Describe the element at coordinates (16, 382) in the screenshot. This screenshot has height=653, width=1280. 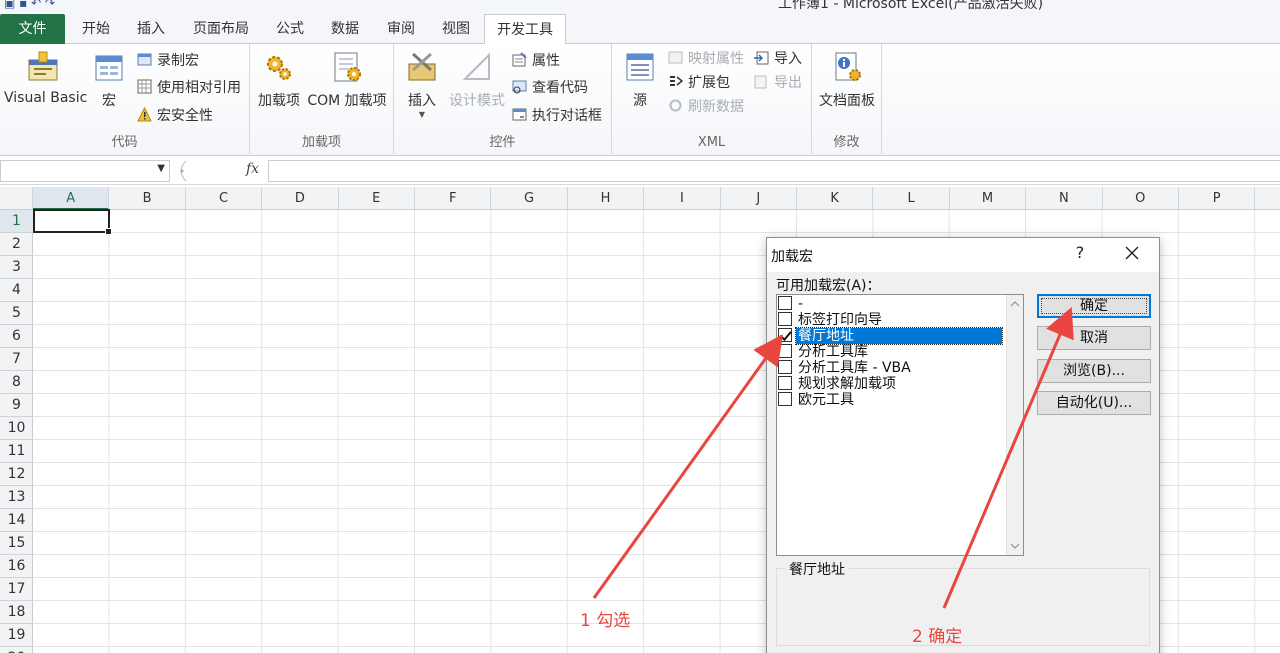
I see `row-header: 8` at that location.